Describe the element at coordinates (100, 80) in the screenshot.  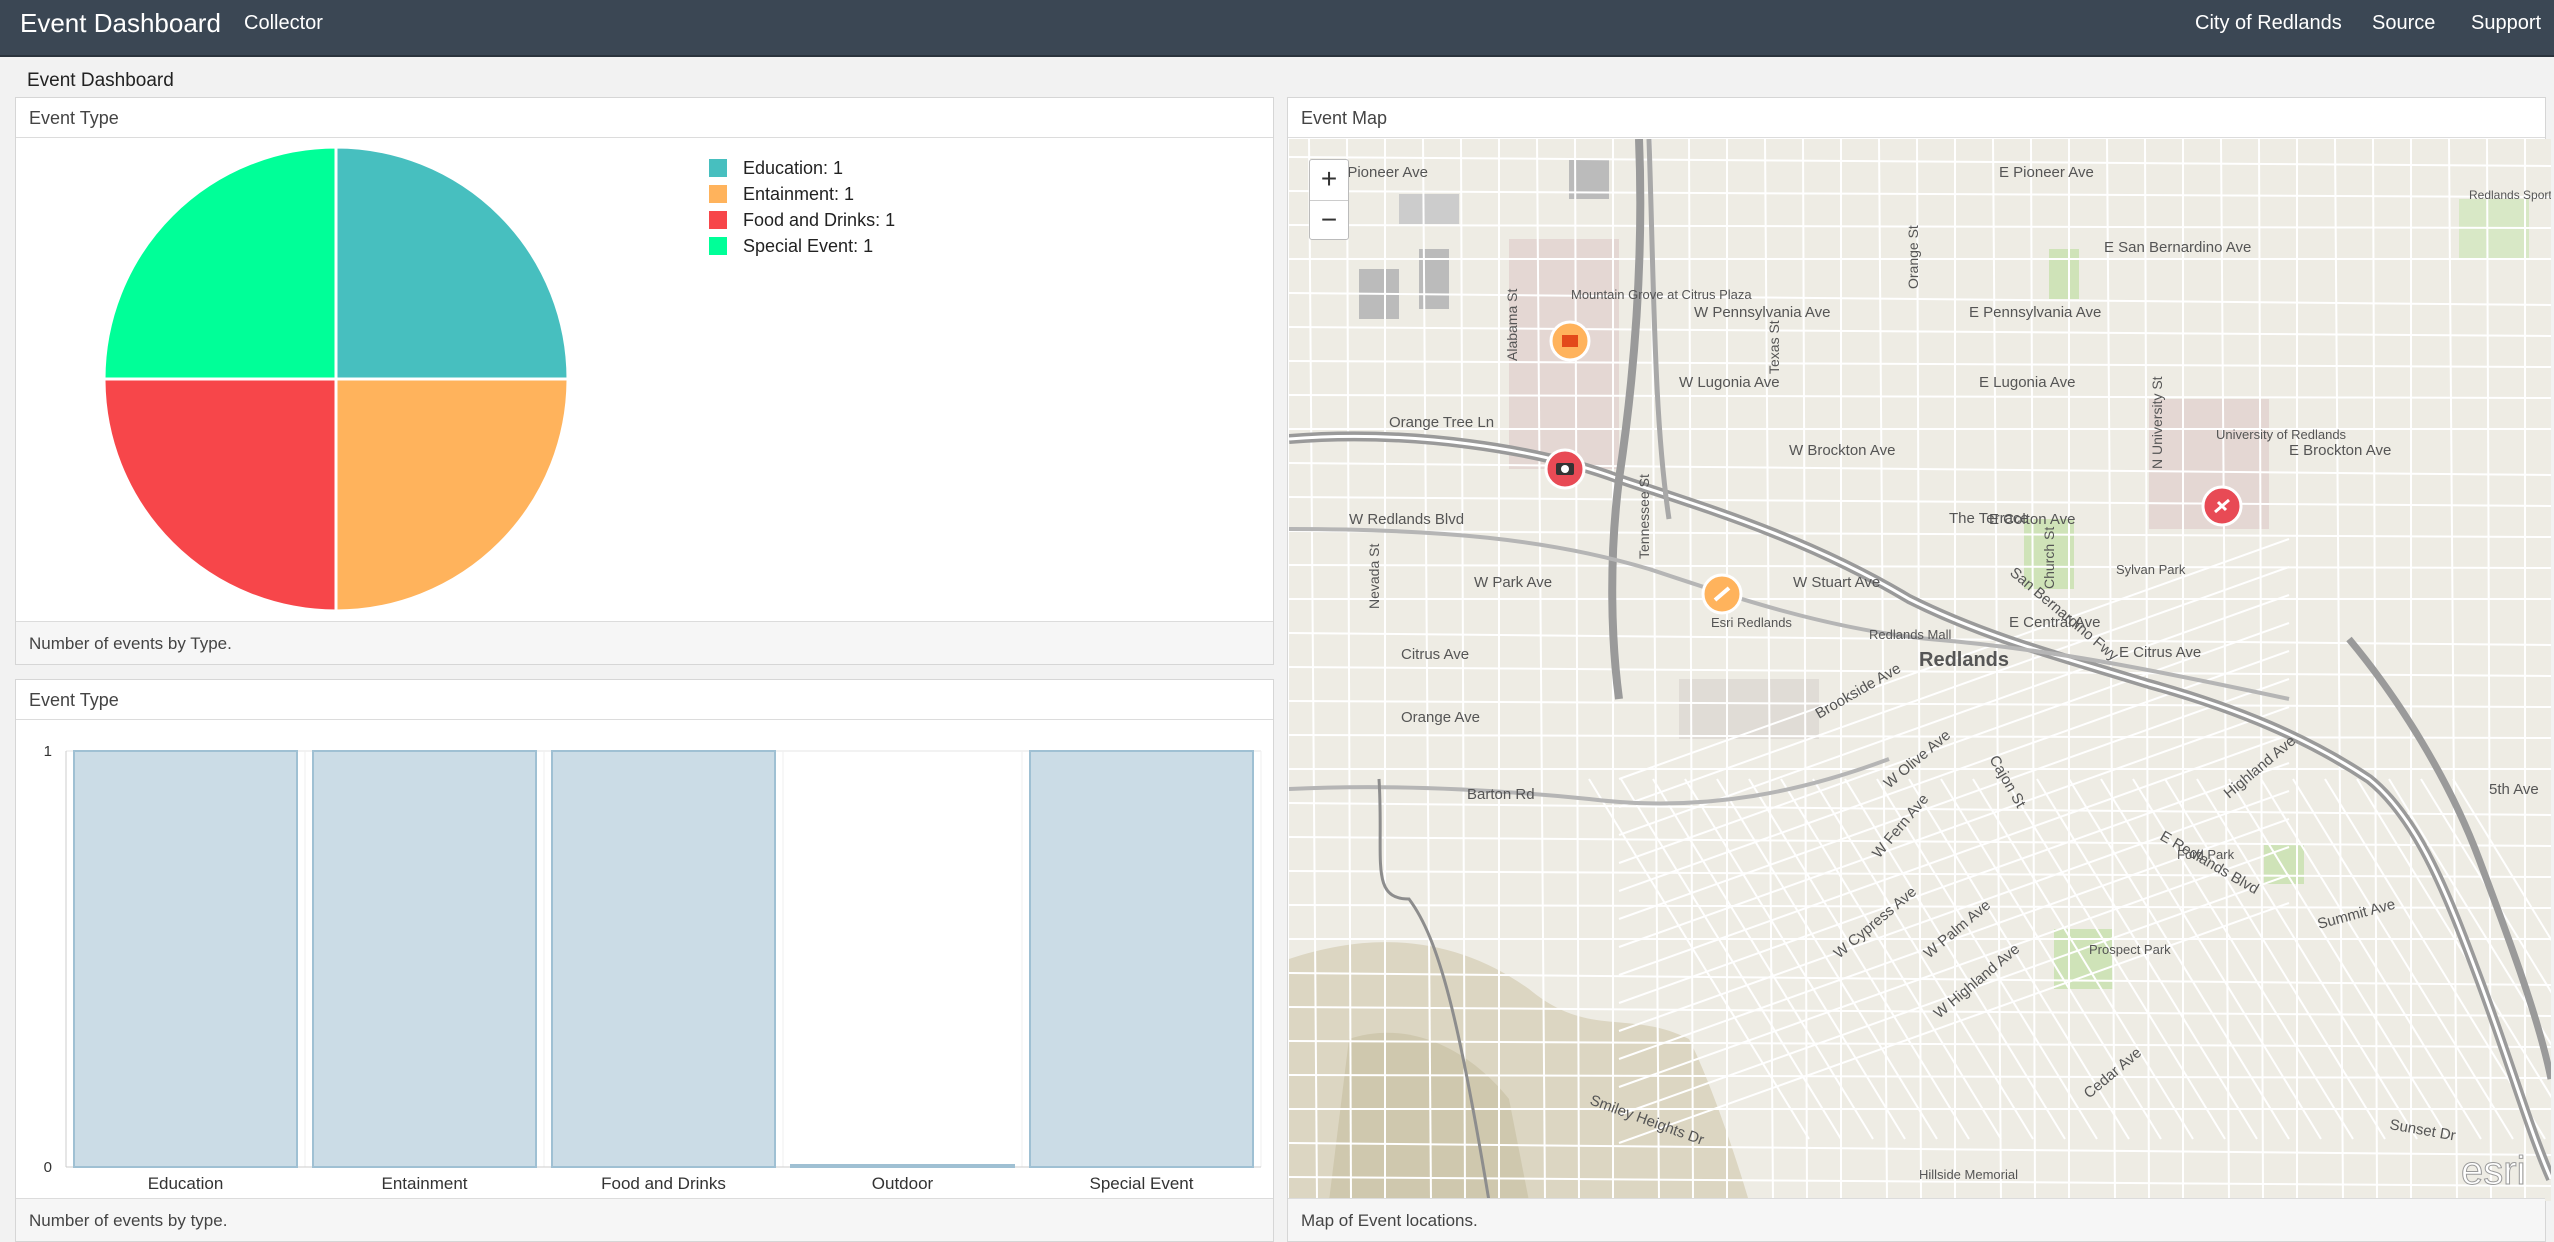
I see `page-title: Event Dashboard` at that location.